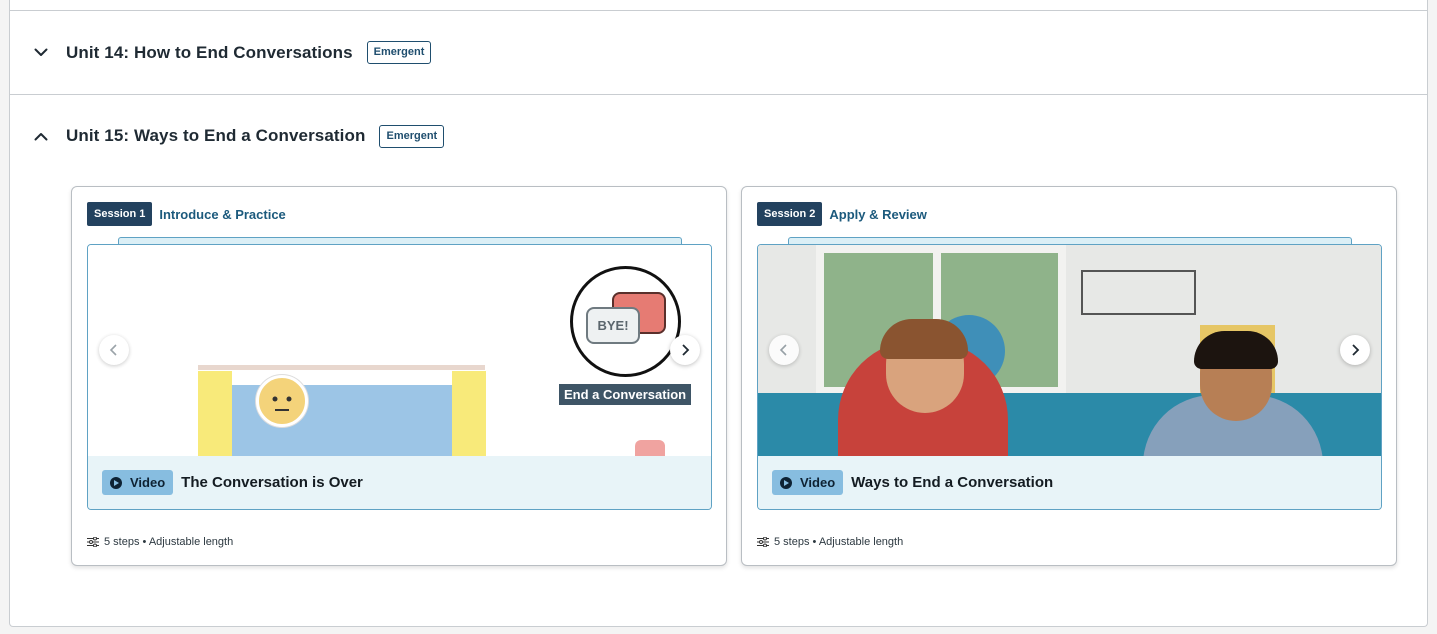  What do you see at coordinates (399, 350) in the screenshot?
I see `video-thumbnail: BYE! End a Conversation` at bounding box center [399, 350].